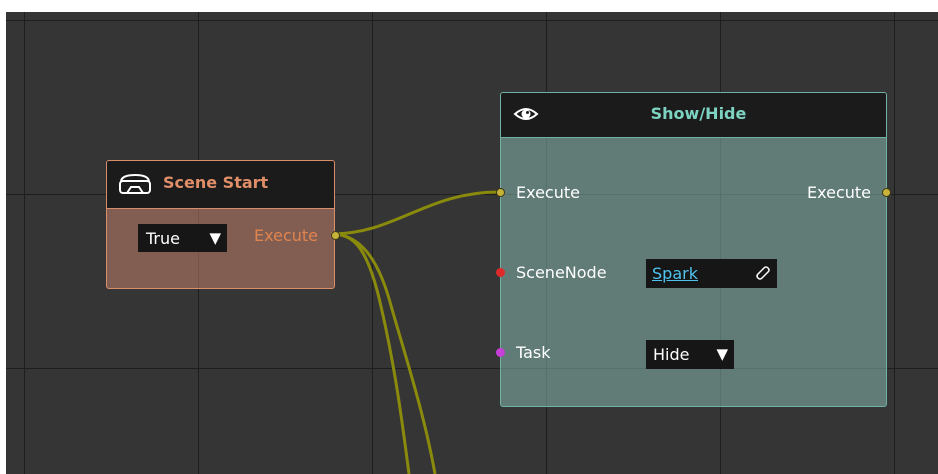 This screenshot has height=474, width=938. I want to click on scenenode-value-link: Spark, so click(675, 273).